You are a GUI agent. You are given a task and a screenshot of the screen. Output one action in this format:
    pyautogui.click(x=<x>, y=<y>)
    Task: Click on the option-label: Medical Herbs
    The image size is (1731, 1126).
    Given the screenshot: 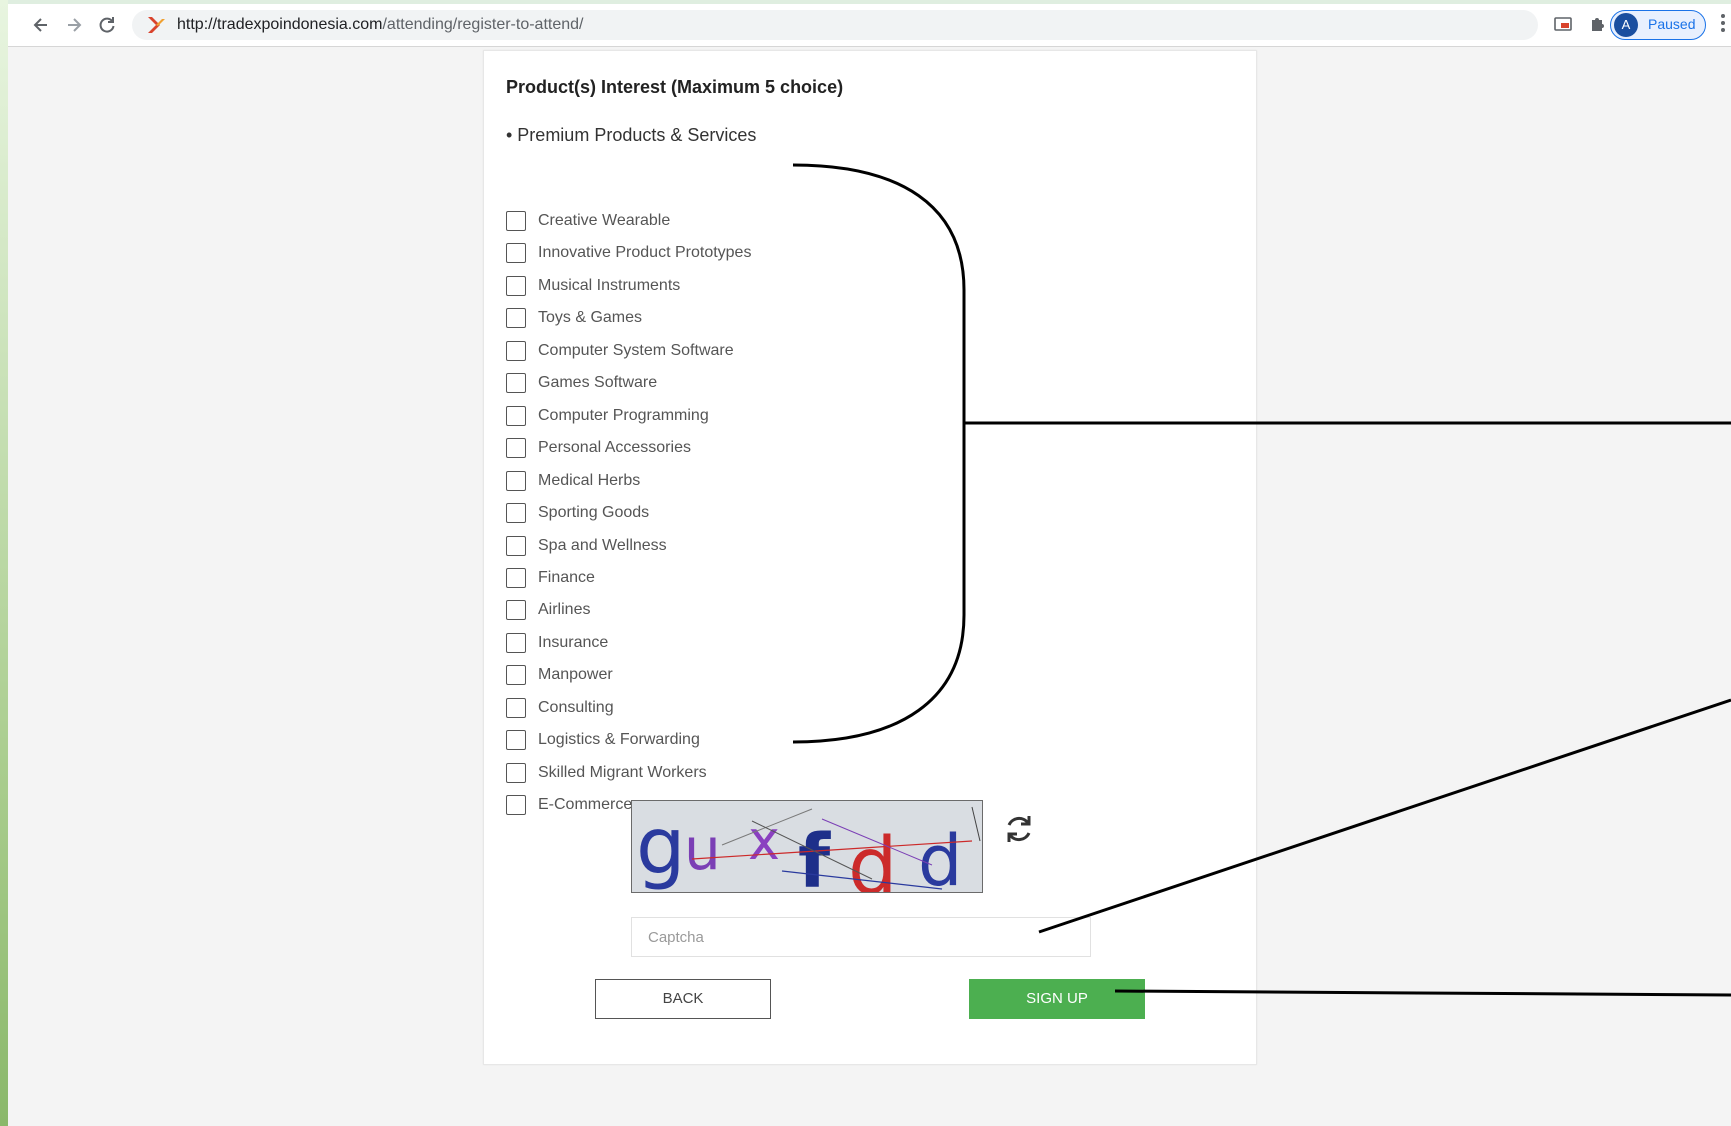 What is the action you would take?
    pyautogui.click(x=589, y=480)
    